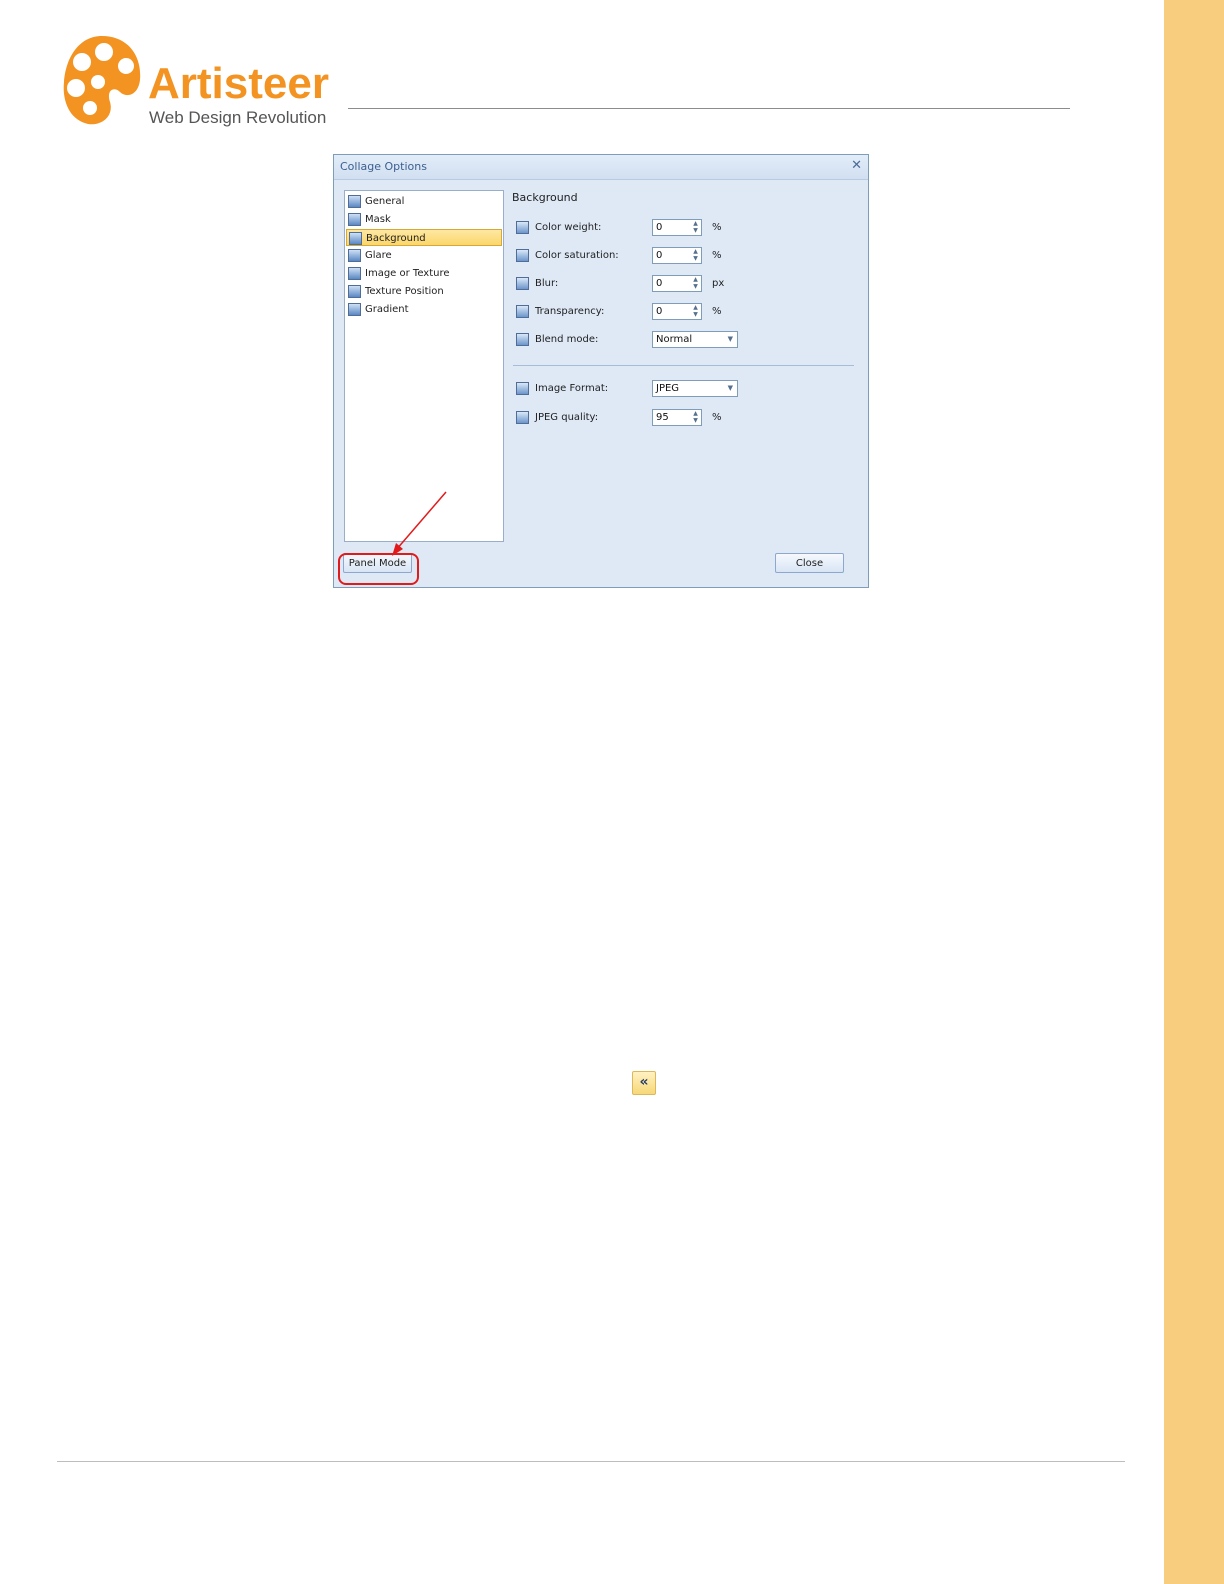 The height and width of the screenshot is (1584, 1224). I want to click on blur-row: Blur: 0 ▲ ▼ px, so click(686, 284).